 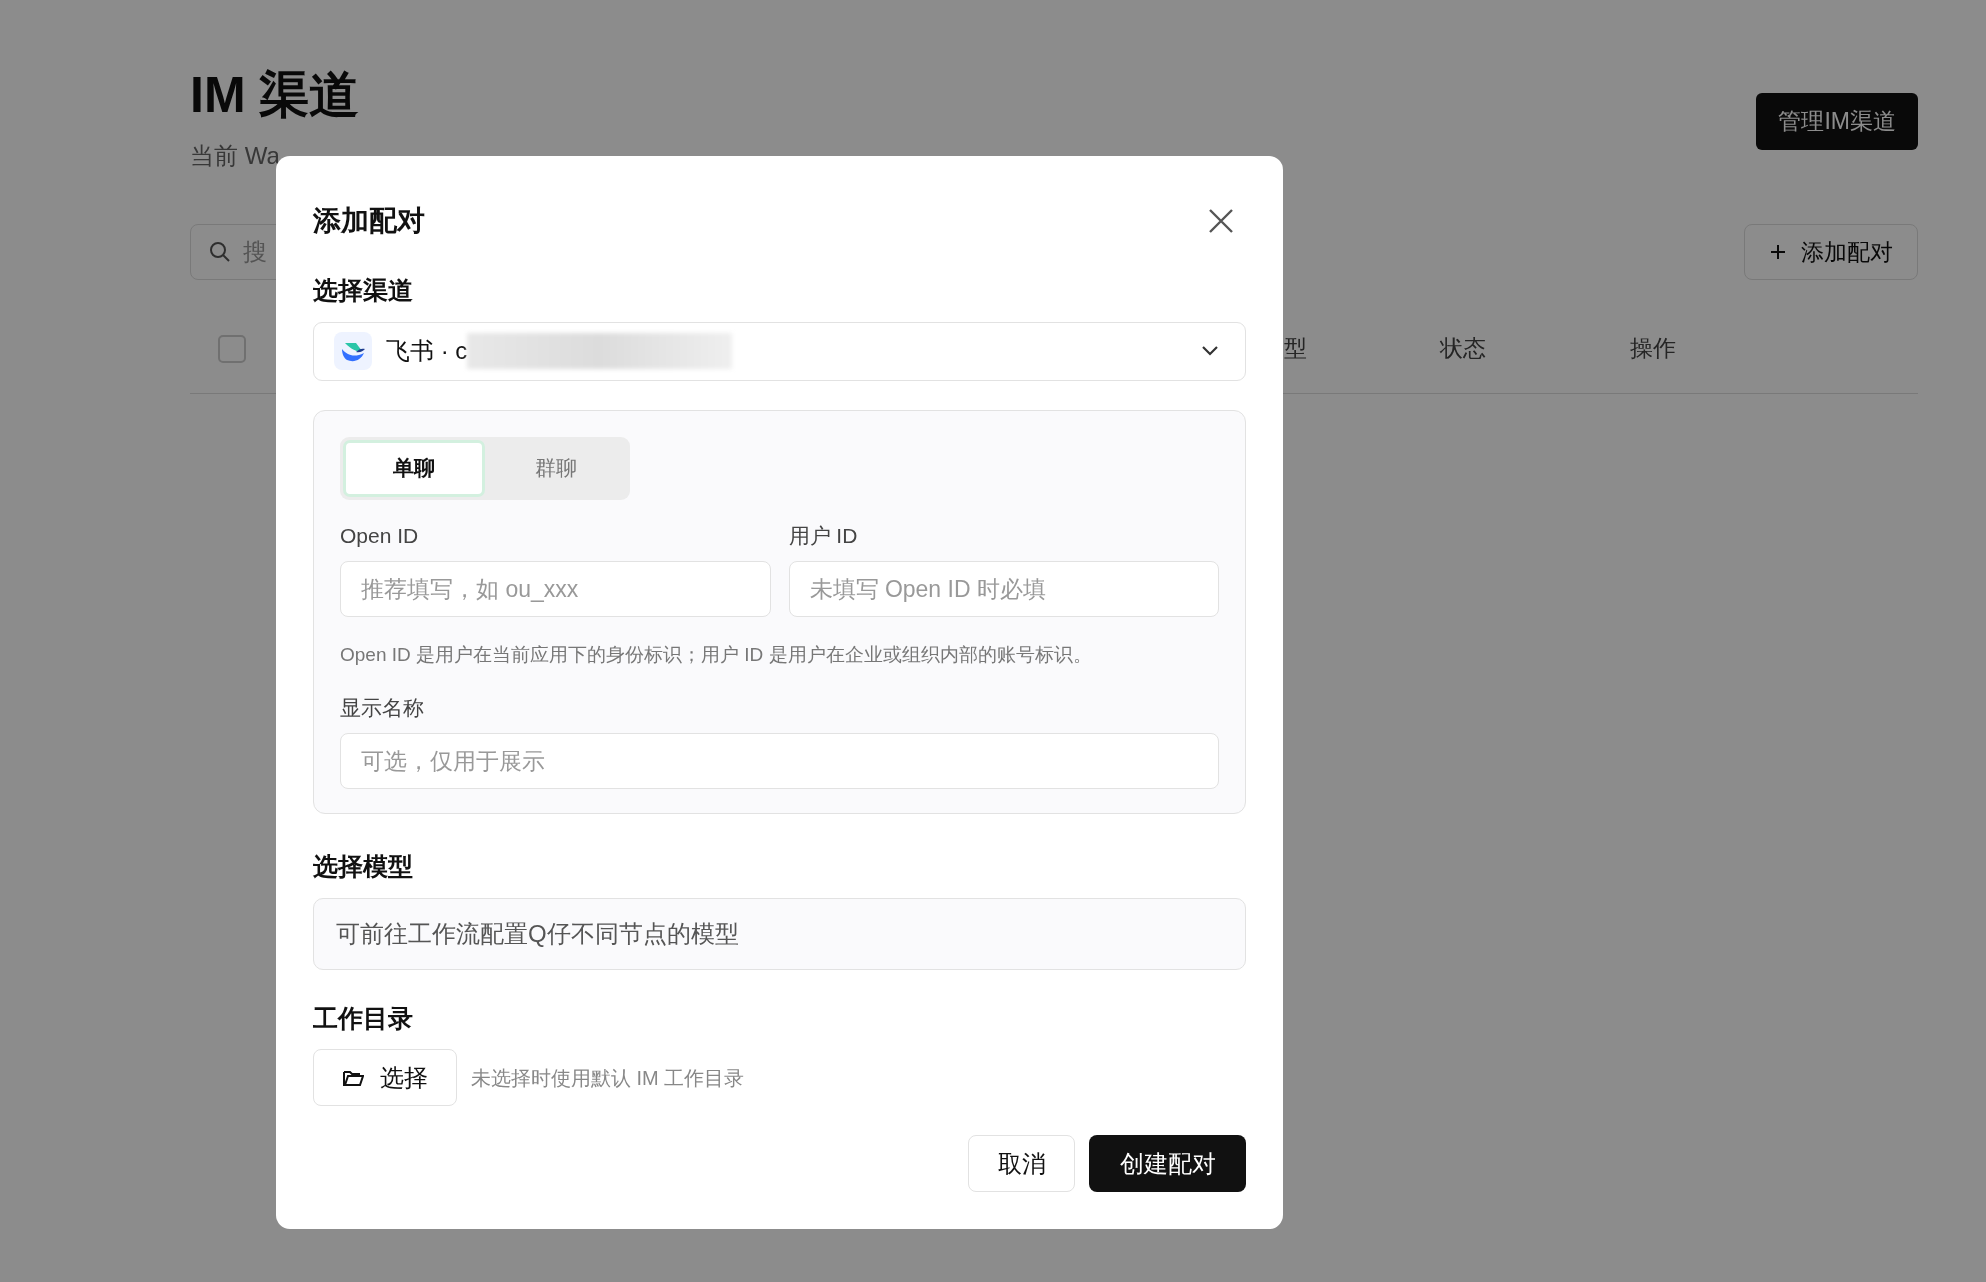 I want to click on id-input-field: 推荐填写，如 ou_xxx, so click(x=555, y=589).